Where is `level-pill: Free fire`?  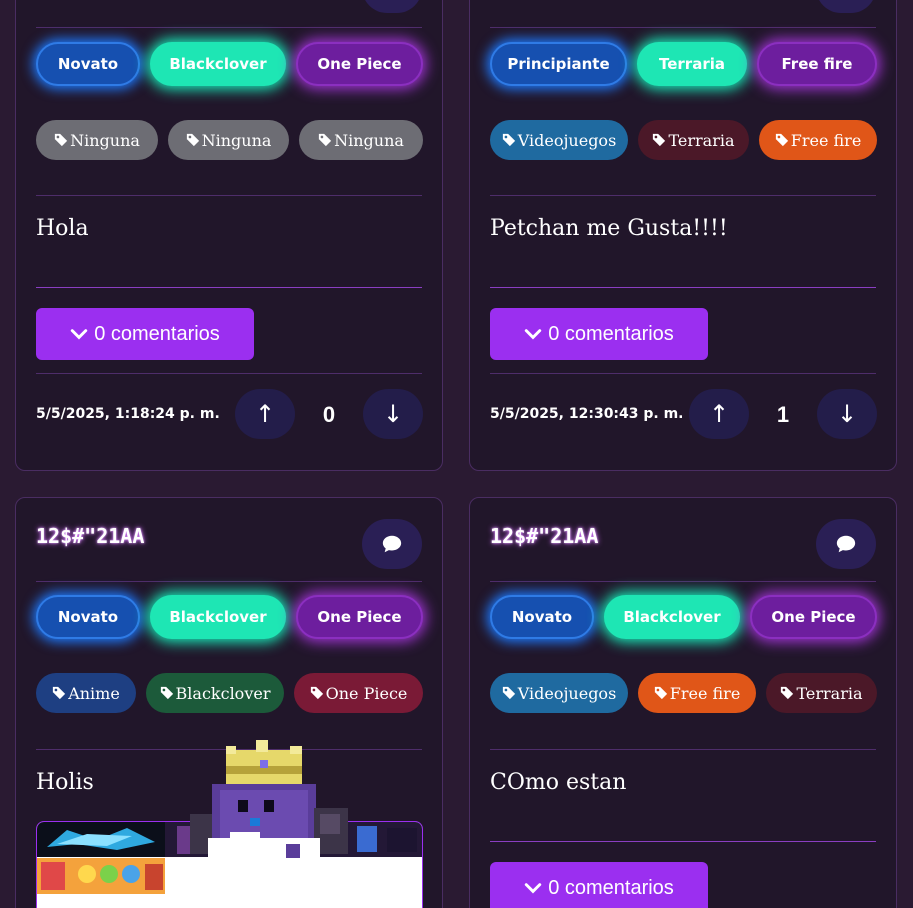
level-pill: Free fire is located at coordinates (817, 64).